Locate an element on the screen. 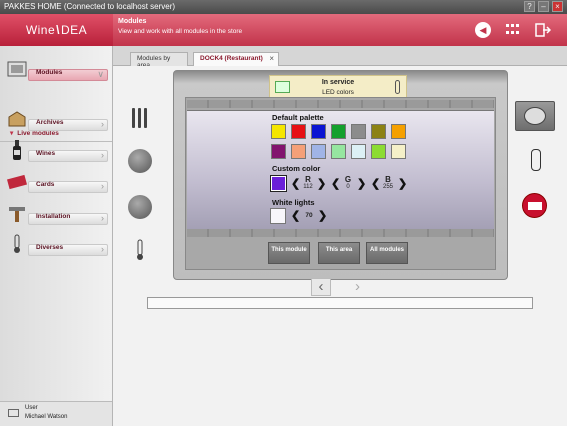 This screenshot has height=426, width=567. g-decrease-arrow: ❮ is located at coordinates (335, 183).